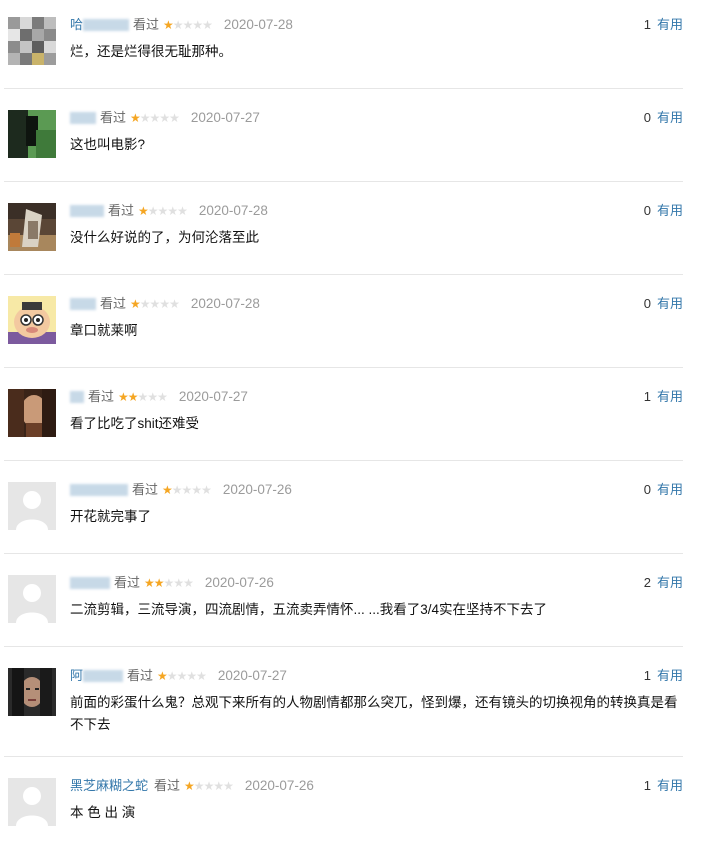 The height and width of the screenshot is (847, 721). What do you see at coordinates (135, 423) in the screenshot?
I see `comment-text: 看了比吃了shit还难受` at bounding box center [135, 423].